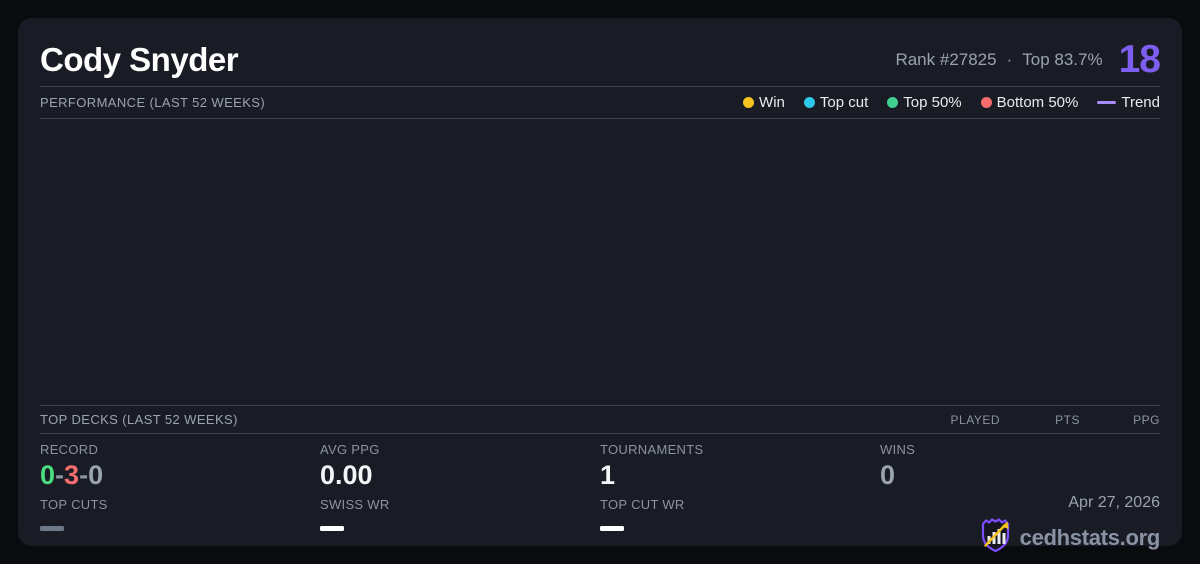 The height and width of the screenshot is (564, 1200). Describe the element at coordinates (1040, 420) in the screenshot. I see `top-decks-columns: PLAYED PTS PPG` at that location.